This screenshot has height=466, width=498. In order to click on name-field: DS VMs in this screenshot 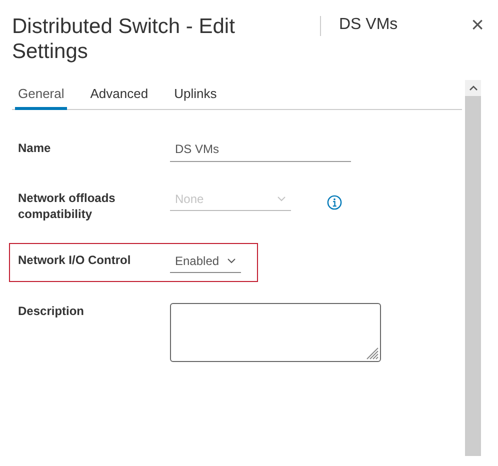, I will do `click(260, 151)`.